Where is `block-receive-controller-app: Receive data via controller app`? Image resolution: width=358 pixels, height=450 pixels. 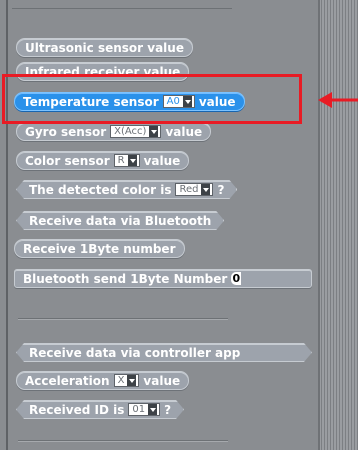
block-receive-controller-app: Receive data via controller app is located at coordinates (164, 352).